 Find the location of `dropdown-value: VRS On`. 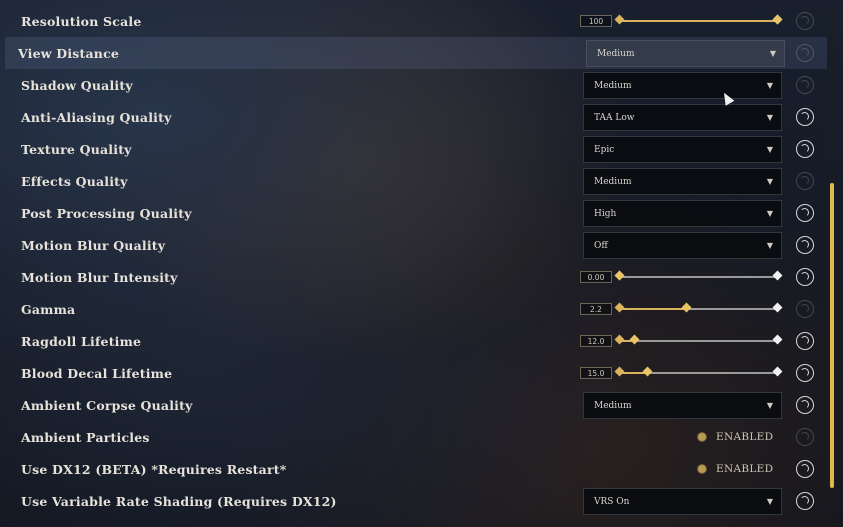

dropdown-value: VRS On is located at coordinates (612, 501).